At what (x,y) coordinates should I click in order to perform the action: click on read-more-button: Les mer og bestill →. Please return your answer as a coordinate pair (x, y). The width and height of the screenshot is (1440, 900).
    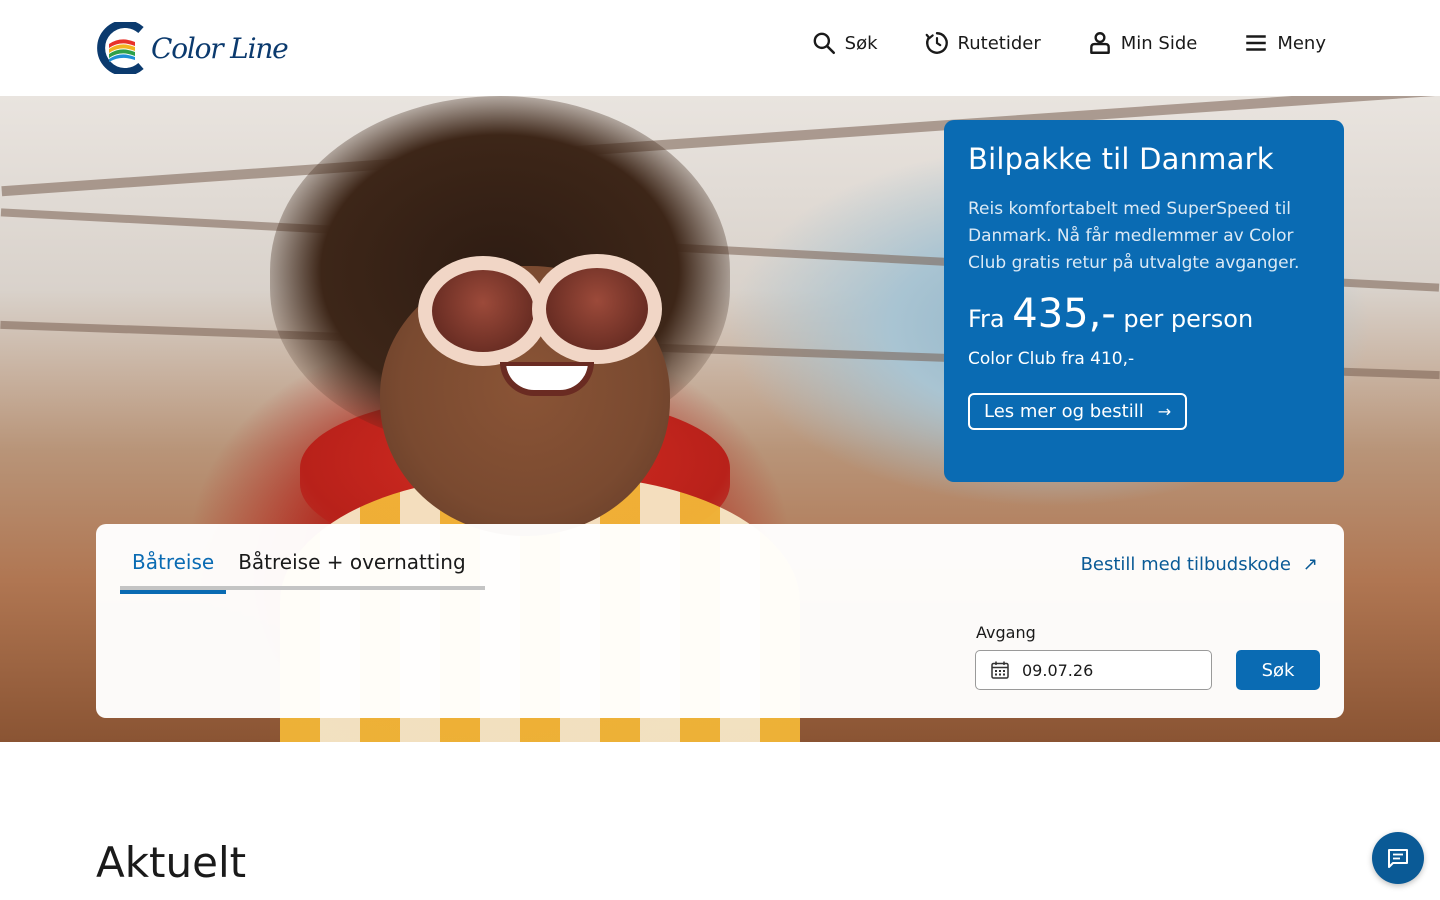
    Looking at the image, I should click on (1078, 411).